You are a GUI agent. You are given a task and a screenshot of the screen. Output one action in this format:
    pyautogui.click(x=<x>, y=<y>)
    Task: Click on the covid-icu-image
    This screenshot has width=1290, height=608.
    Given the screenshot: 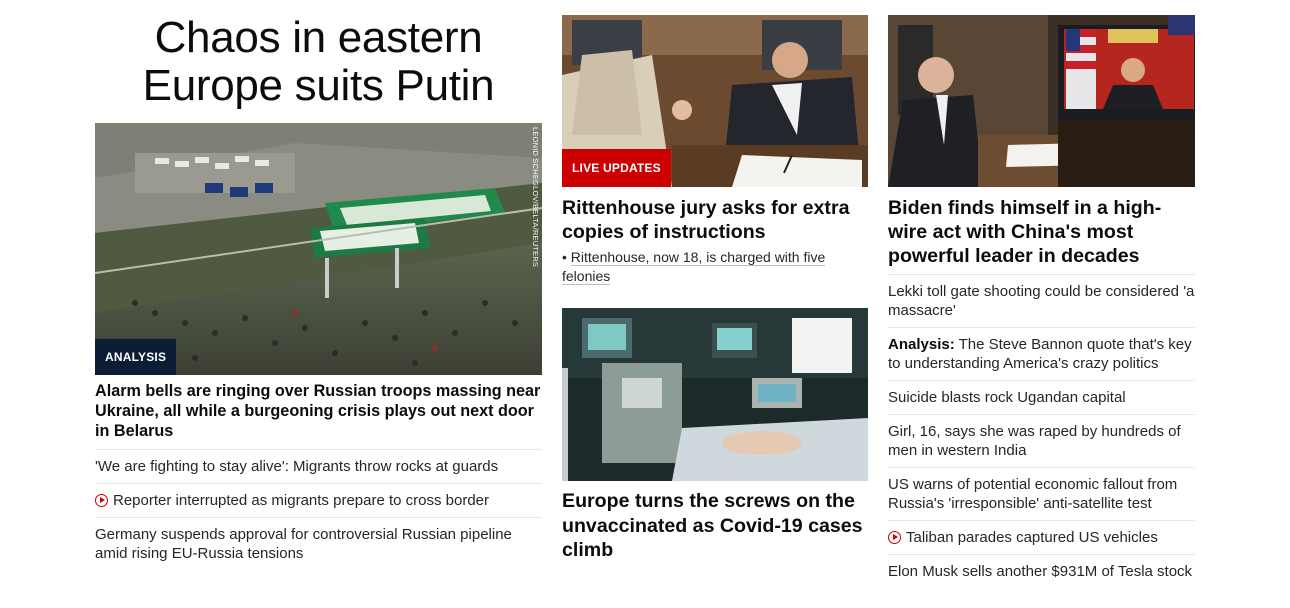 What is the action you would take?
    pyautogui.click(x=715, y=394)
    